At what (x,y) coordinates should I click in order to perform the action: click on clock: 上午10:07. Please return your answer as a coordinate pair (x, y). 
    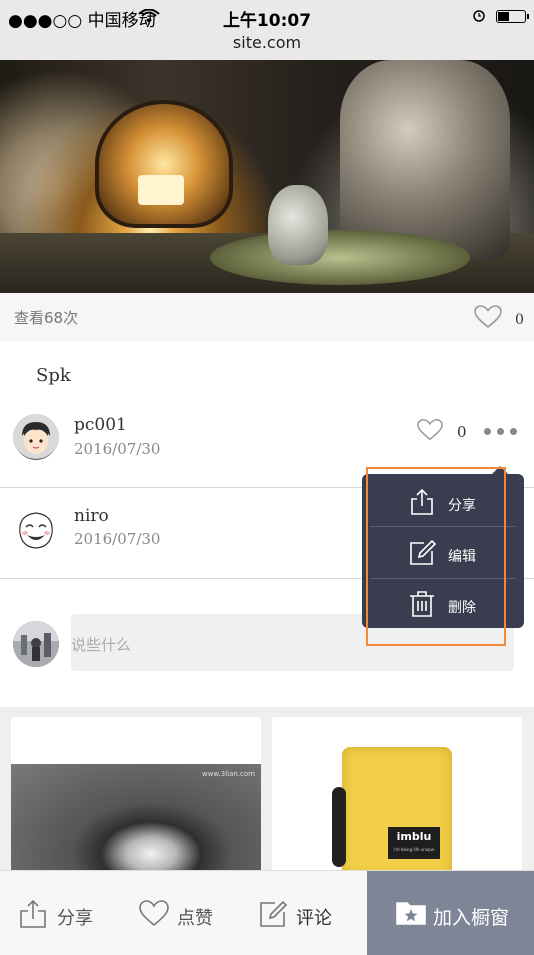
    Looking at the image, I should click on (267, 21).